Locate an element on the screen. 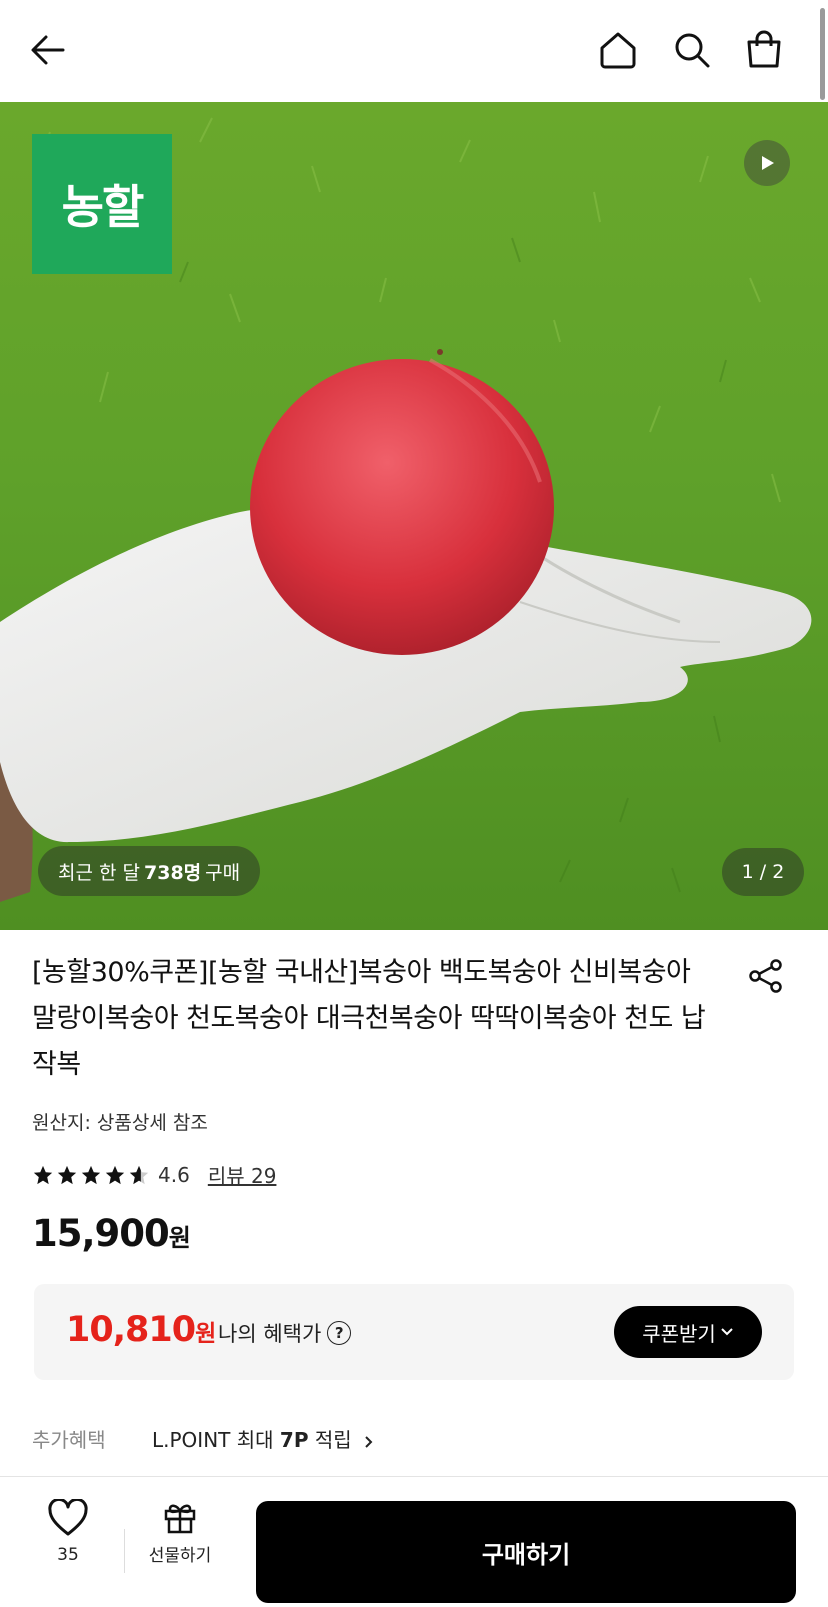 This screenshot has width=828, height=1607. recent-purchase-badge: 최근 한 달 738명 구매 is located at coordinates (149, 871).